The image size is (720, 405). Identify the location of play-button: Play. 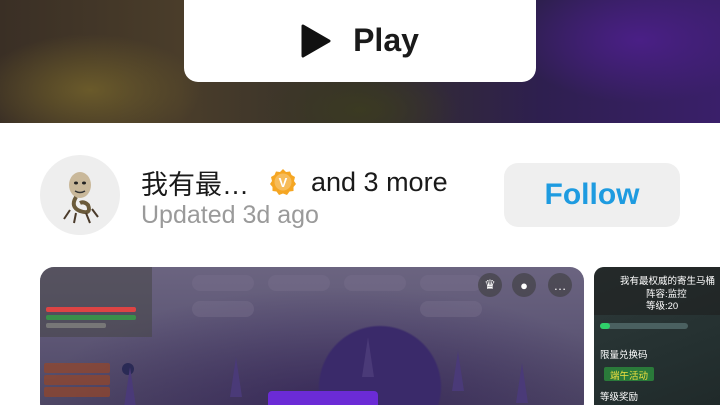
(360, 41).